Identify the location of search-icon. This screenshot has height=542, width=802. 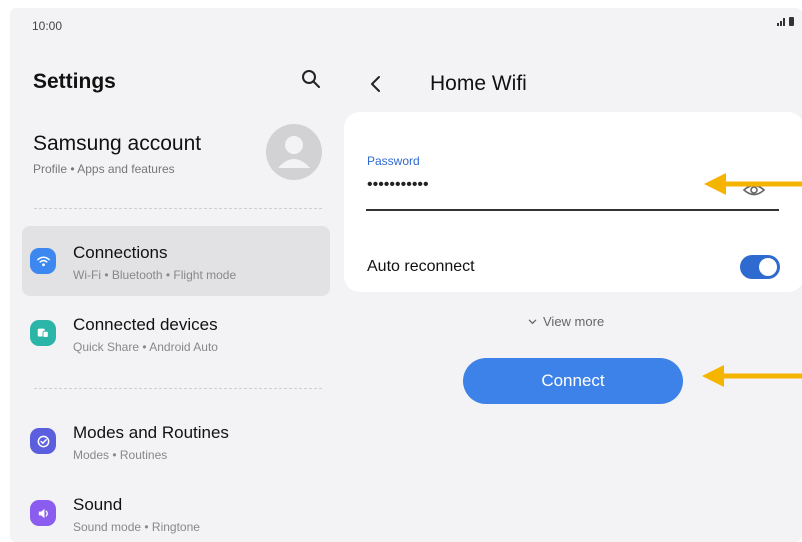
(311, 79).